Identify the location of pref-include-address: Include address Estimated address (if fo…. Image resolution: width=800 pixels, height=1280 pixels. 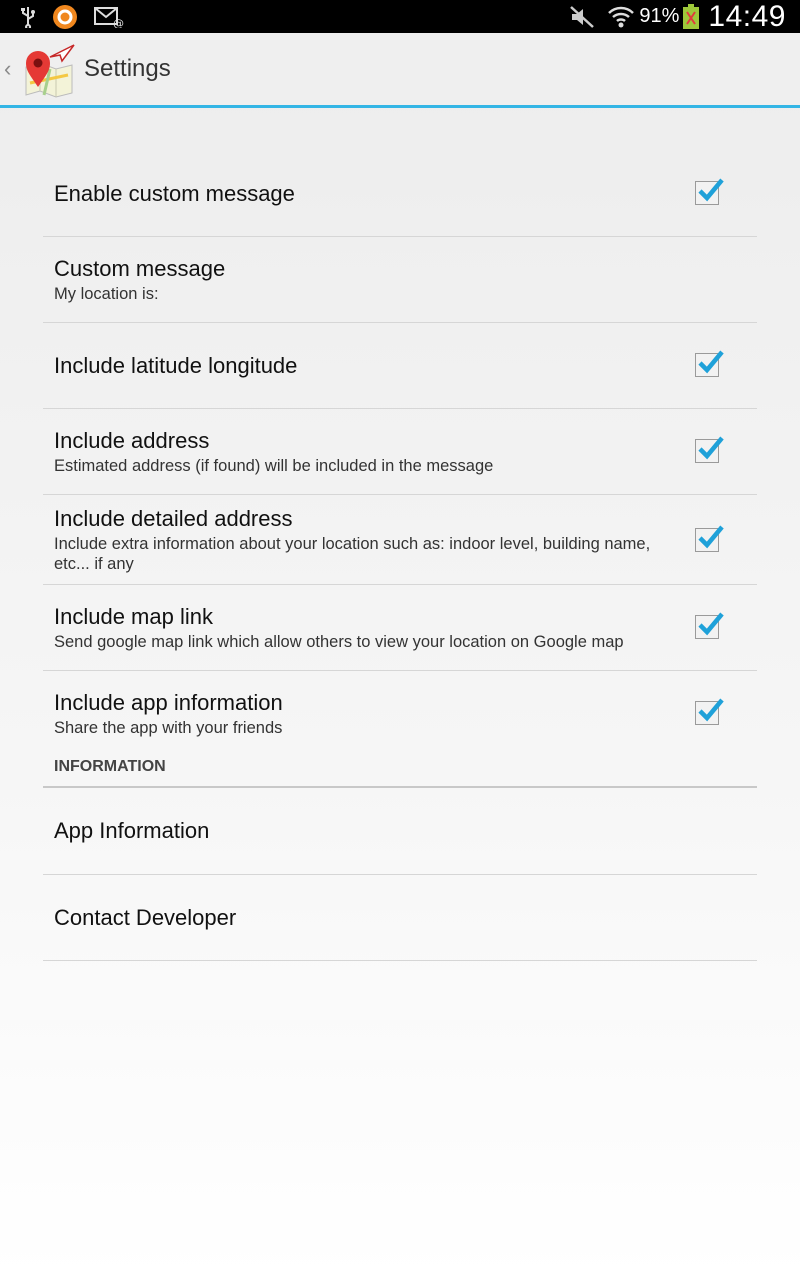
(400, 452).